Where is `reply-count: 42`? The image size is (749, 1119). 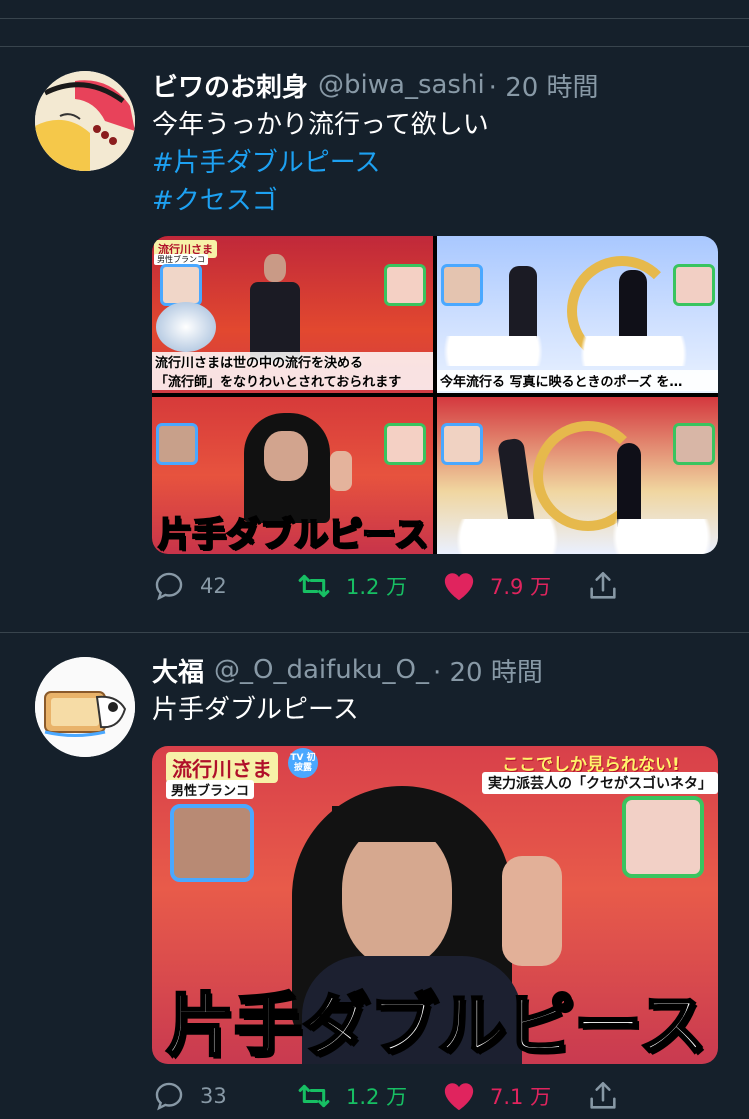 reply-count: 42 is located at coordinates (213, 586).